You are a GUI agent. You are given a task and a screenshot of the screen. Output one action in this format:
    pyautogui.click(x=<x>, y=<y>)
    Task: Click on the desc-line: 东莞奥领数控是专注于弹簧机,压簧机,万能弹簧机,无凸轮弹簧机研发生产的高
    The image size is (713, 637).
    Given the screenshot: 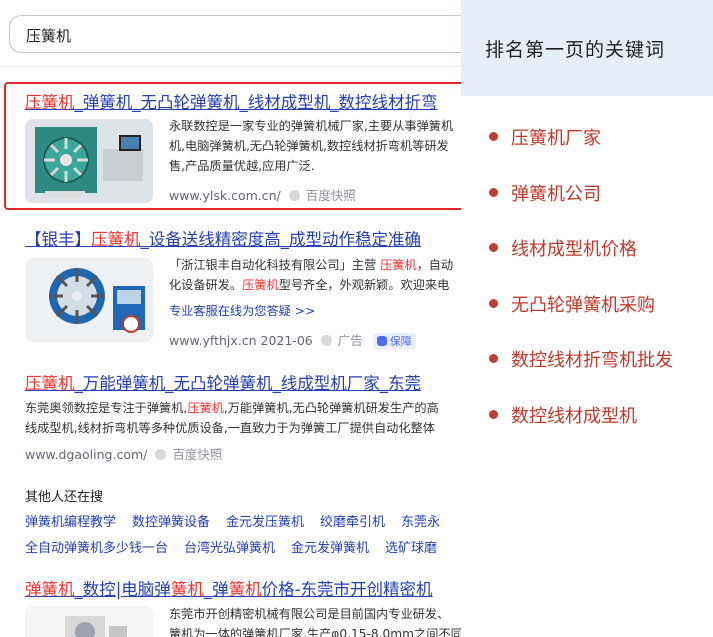 What is the action you would take?
    pyautogui.click(x=232, y=408)
    